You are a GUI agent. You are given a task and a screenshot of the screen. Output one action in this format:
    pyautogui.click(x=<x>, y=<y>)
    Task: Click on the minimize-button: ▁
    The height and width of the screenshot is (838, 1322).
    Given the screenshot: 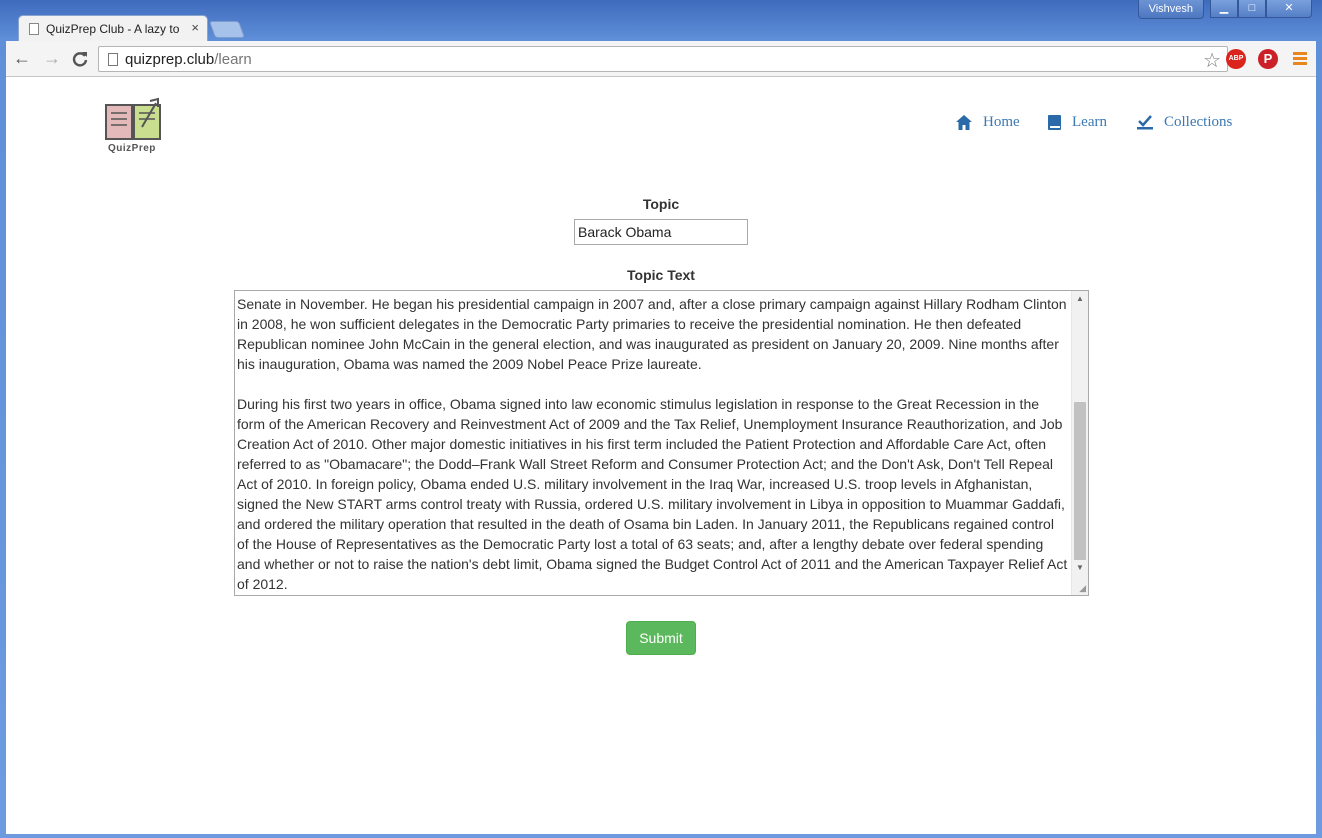 What is the action you would take?
    pyautogui.click(x=1224, y=9)
    